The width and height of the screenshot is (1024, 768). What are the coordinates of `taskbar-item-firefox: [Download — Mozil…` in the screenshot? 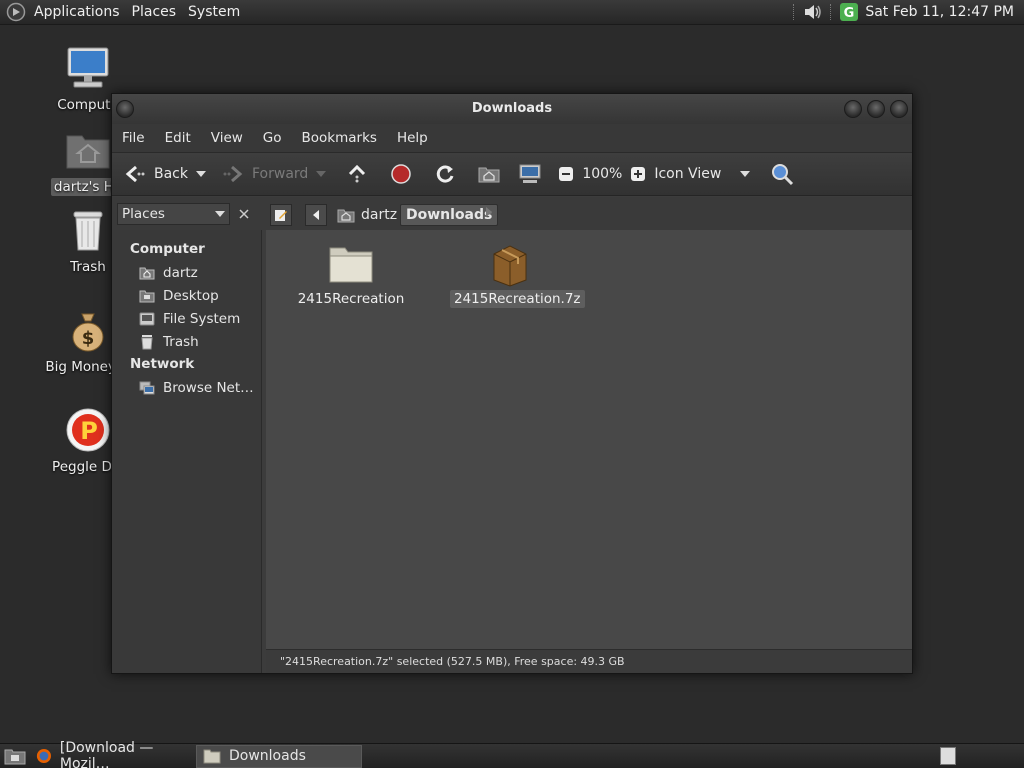 It's located at (113, 754).